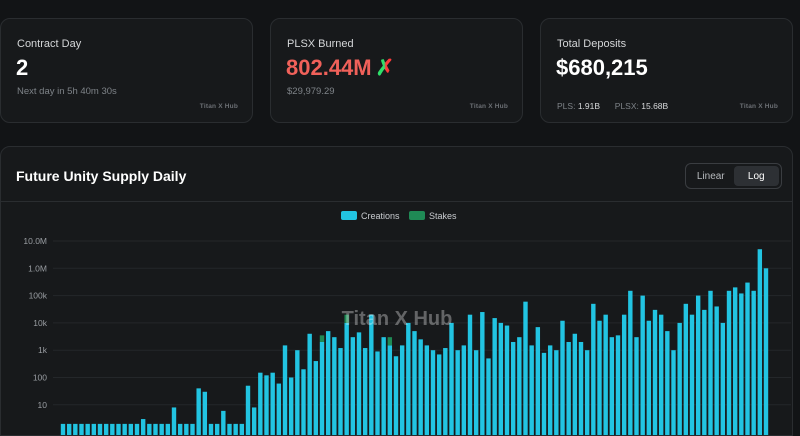 The width and height of the screenshot is (800, 436). Describe the element at coordinates (35, 241) in the screenshot. I see `y-tick-label: 10.0M` at that location.